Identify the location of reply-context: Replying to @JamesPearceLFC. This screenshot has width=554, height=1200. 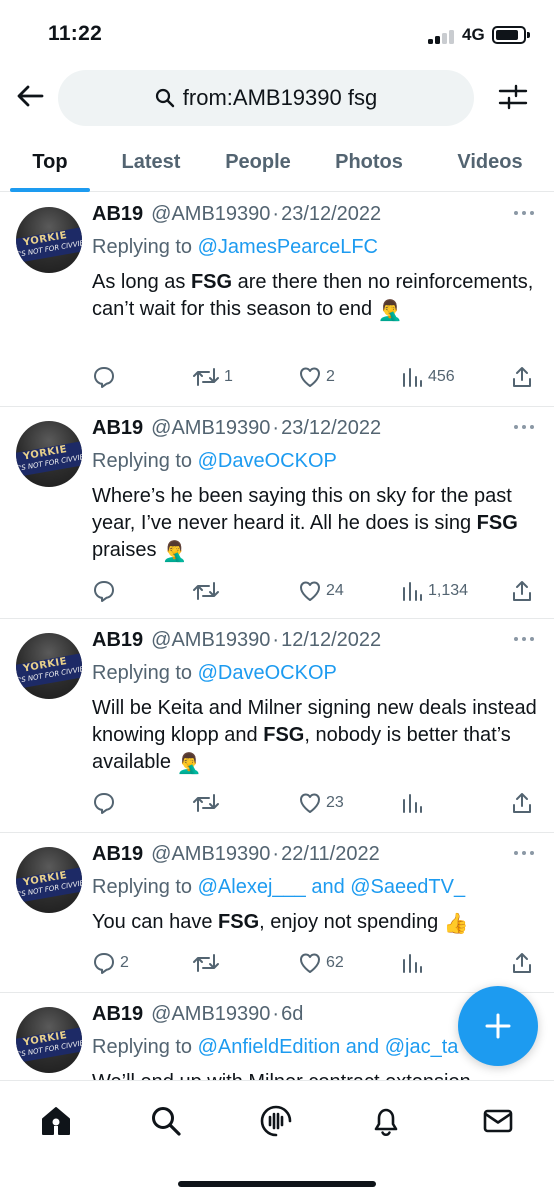
(235, 247).